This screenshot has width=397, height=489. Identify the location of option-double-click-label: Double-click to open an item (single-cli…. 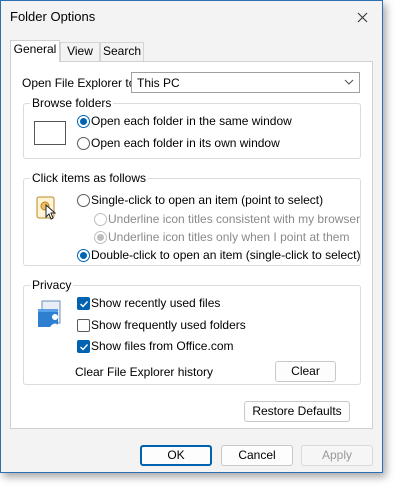
(226, 255).